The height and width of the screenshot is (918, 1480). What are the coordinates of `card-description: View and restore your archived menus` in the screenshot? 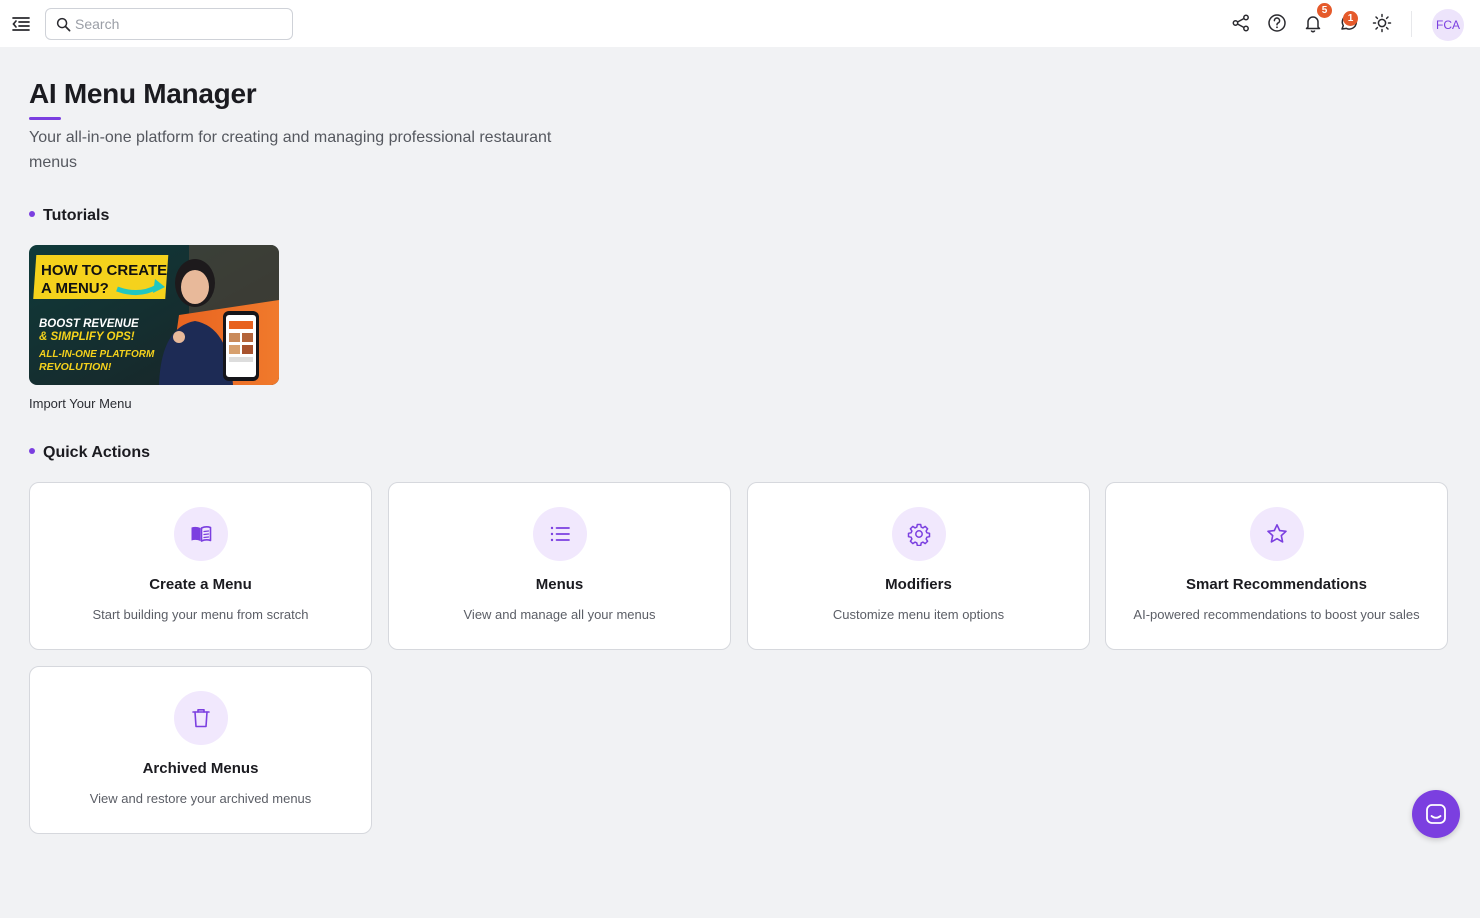 It's located at (200, 798).